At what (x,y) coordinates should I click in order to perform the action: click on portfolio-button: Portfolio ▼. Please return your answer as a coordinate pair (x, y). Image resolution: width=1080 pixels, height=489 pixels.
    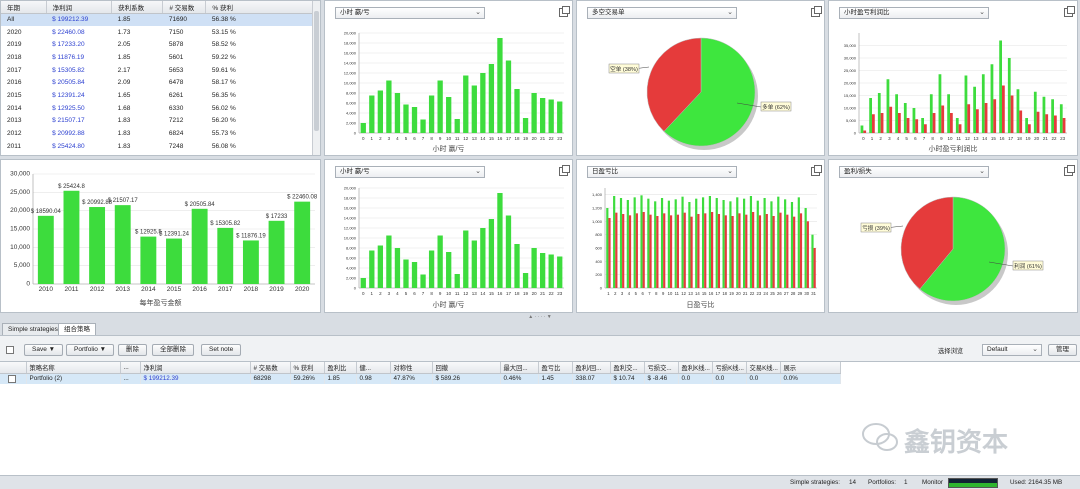
    Looking at the image, I should click on (90, 350).